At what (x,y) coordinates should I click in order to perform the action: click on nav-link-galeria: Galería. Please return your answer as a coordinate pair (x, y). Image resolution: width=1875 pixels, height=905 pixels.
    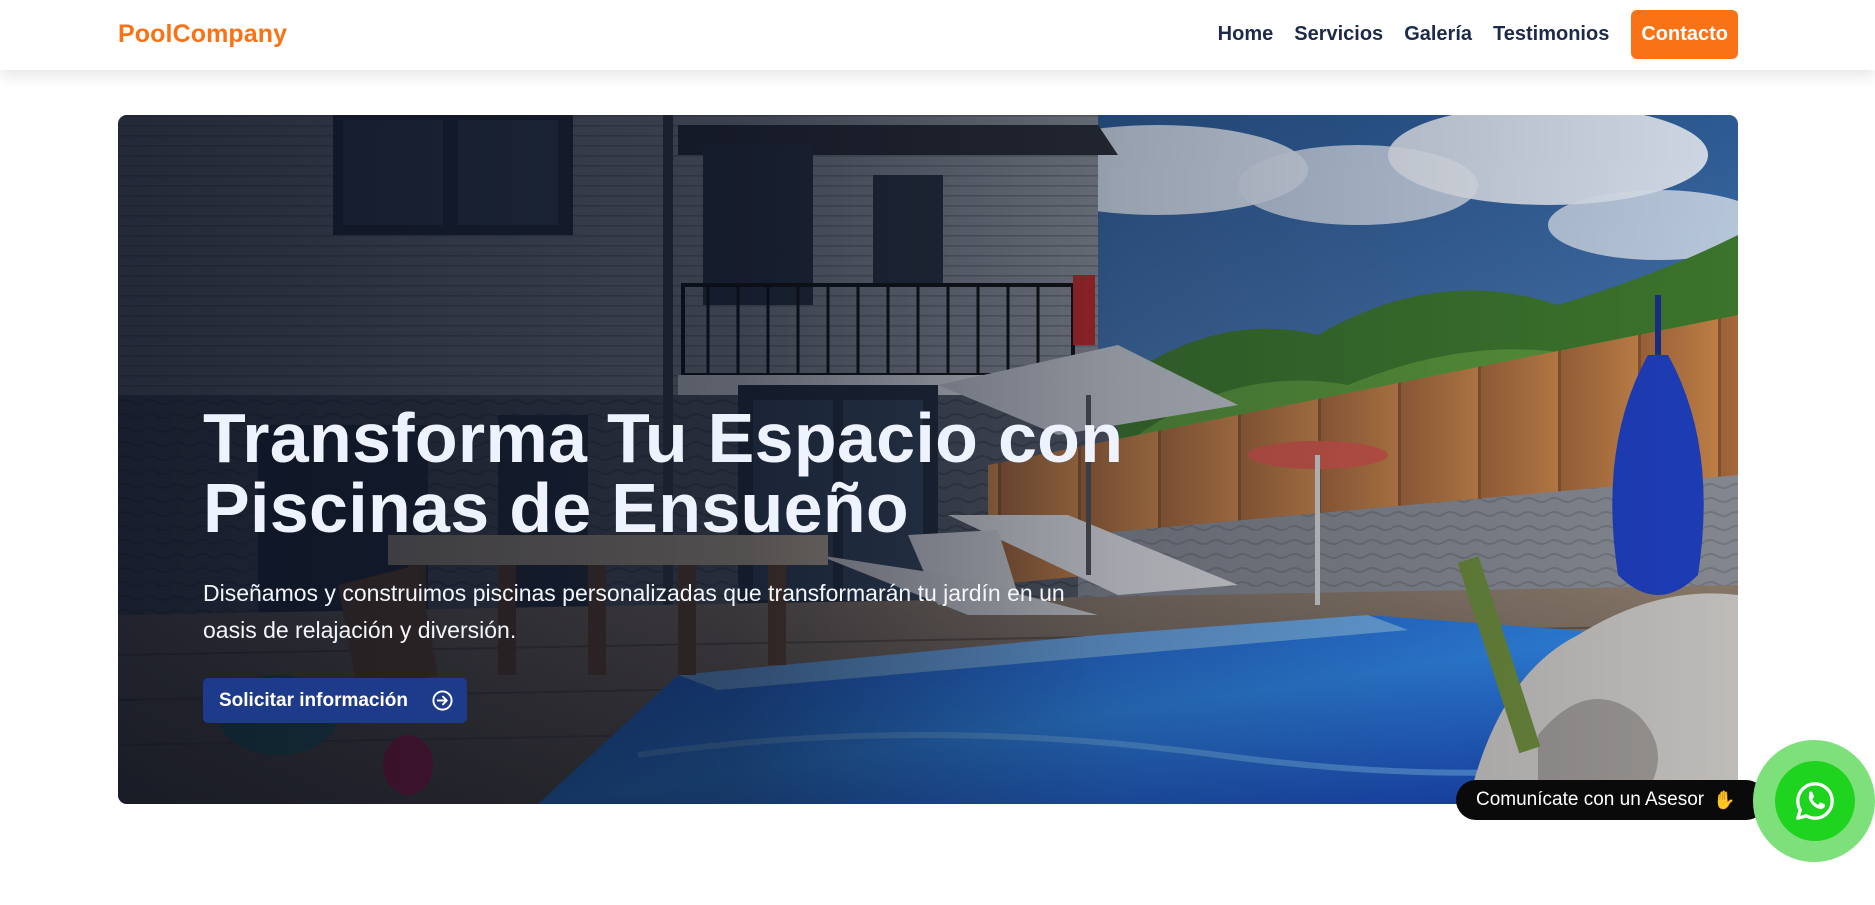
    Looking at the image, I should click on (1438, 34).